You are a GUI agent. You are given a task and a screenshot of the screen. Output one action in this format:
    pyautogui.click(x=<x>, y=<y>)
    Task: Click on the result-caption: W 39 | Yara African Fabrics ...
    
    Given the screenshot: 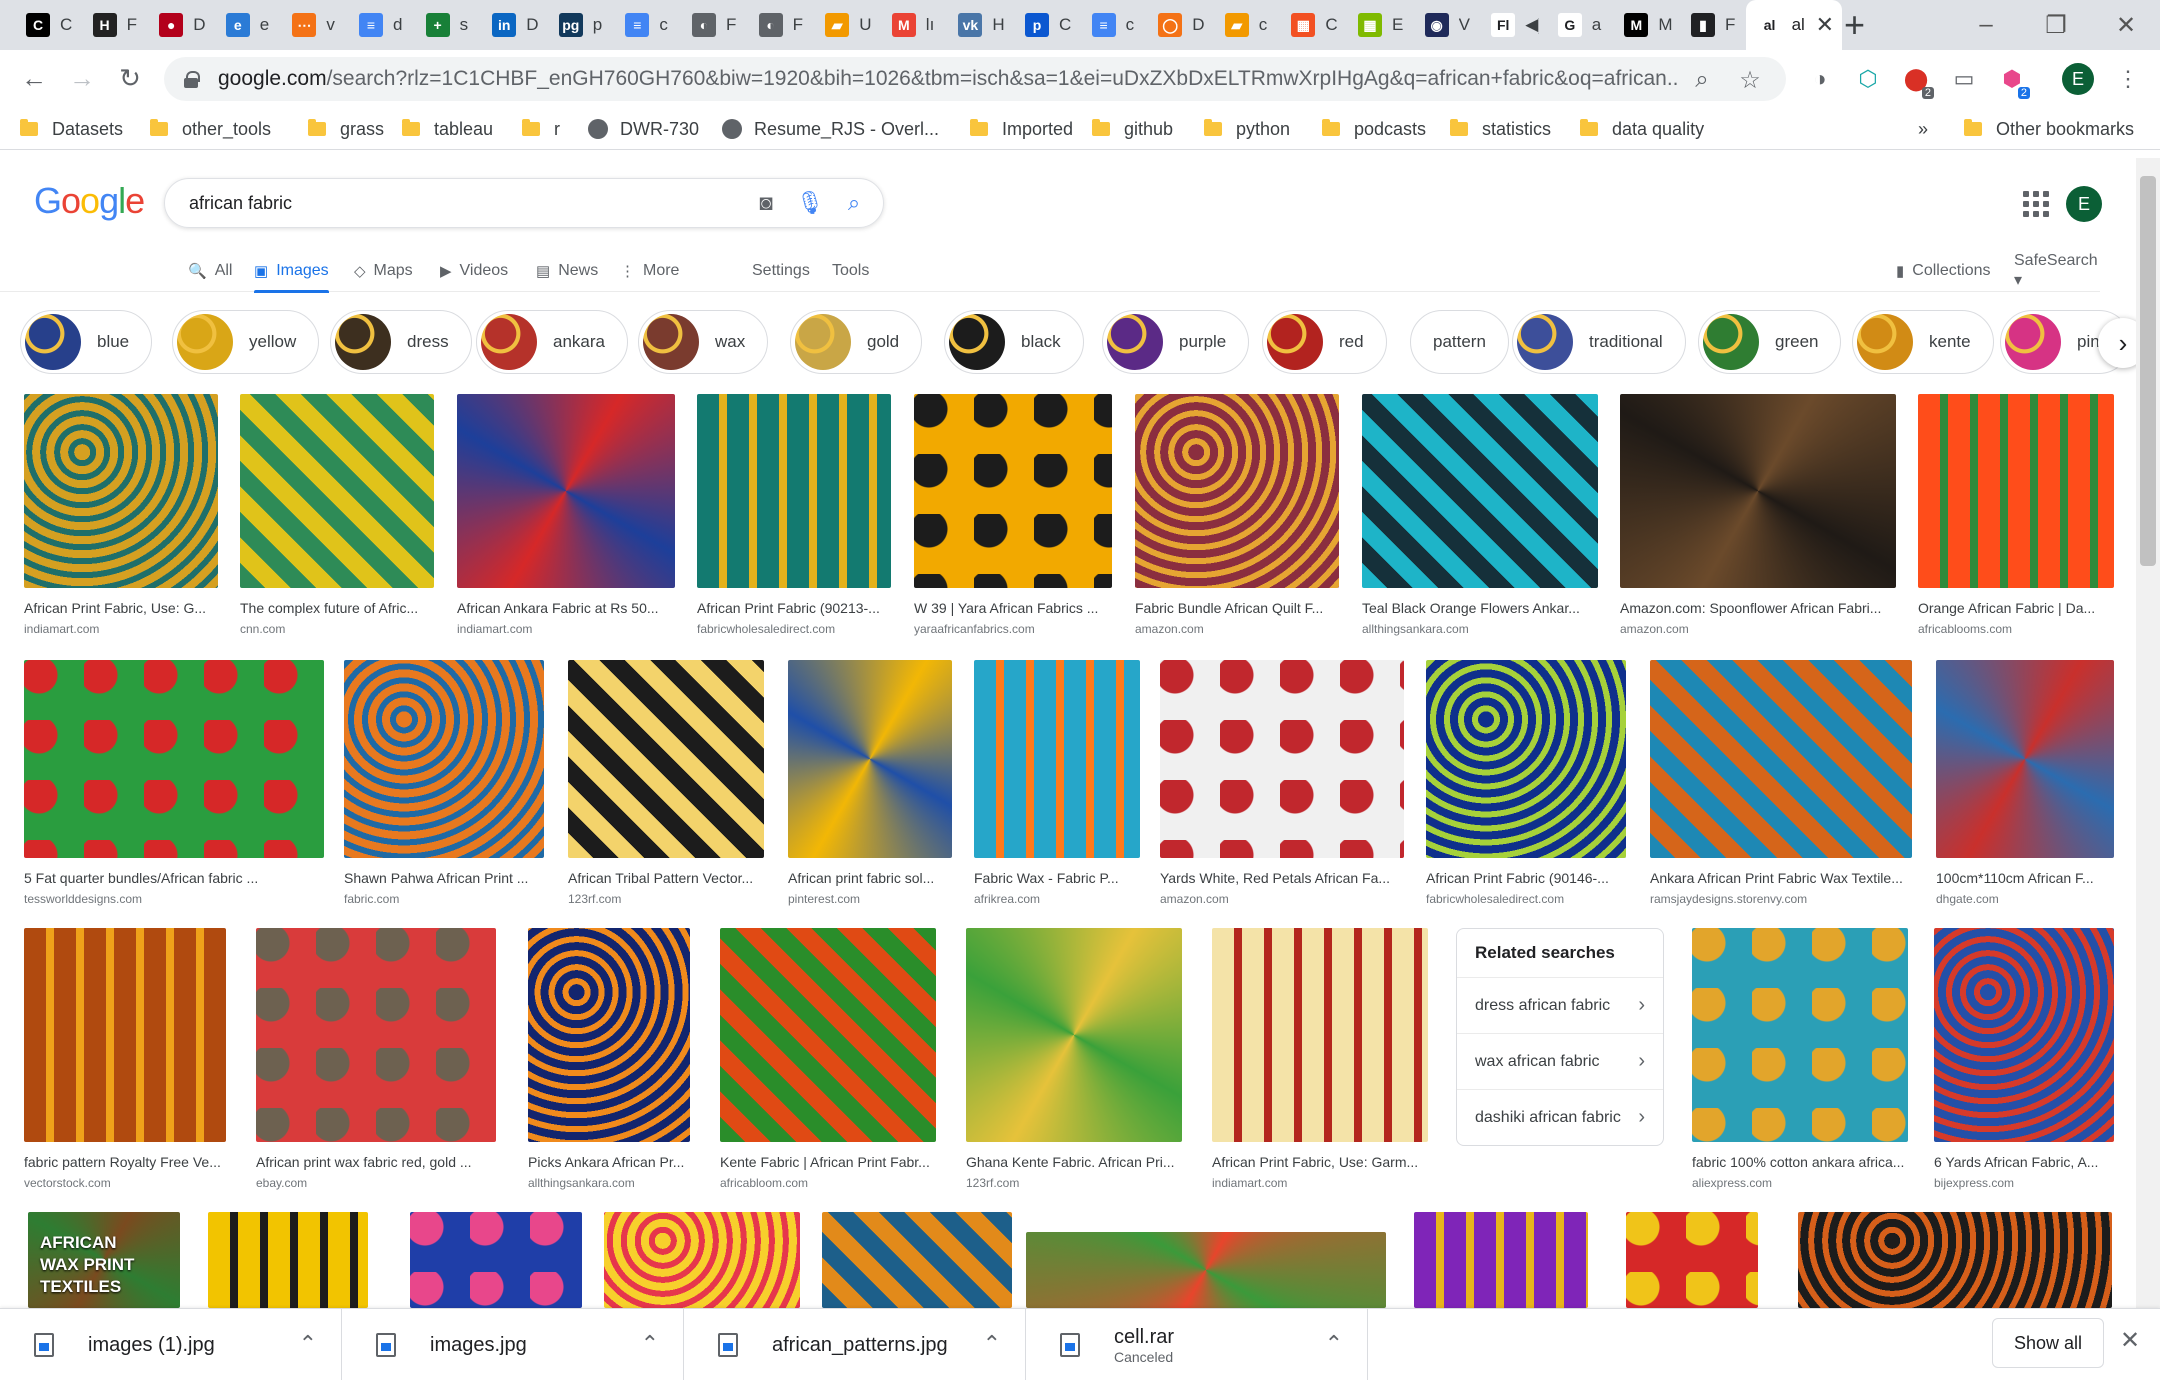 What is the action you would take?
    pyautogui.click(x=1013, y=608)
    